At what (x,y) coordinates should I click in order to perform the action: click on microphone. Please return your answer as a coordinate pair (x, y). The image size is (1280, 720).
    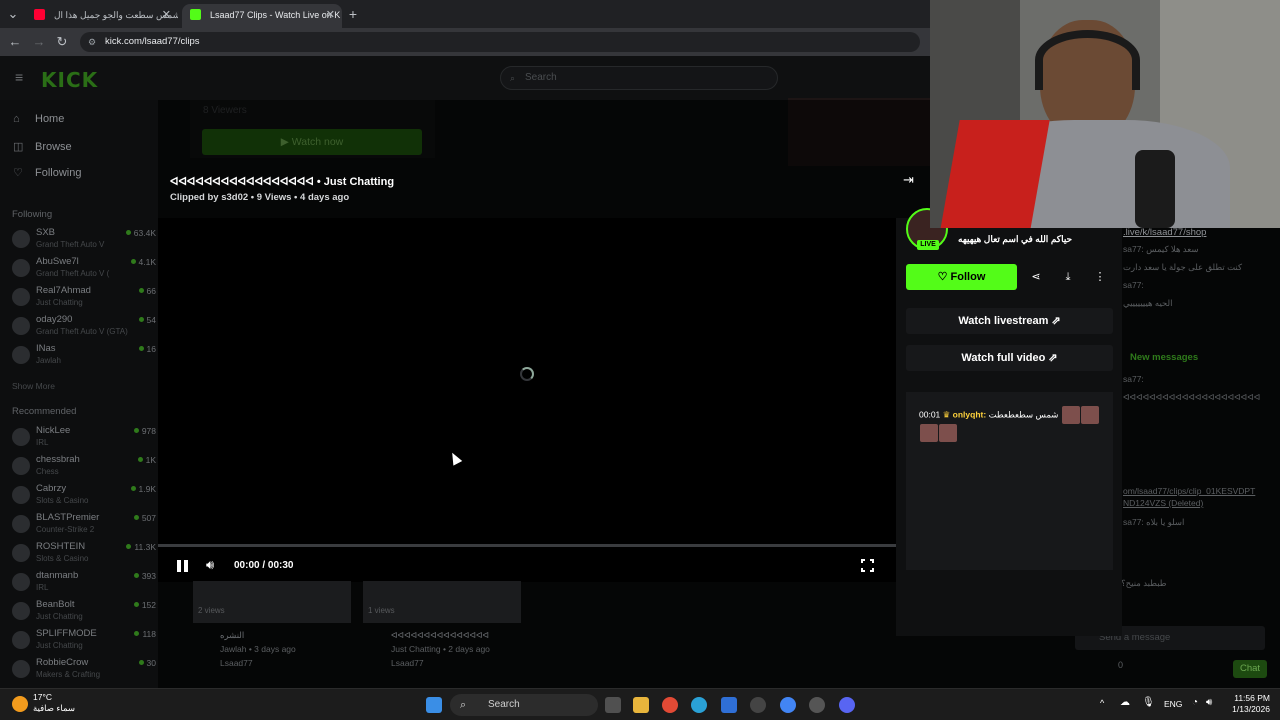
    Looking at the image, I should click on (1155, 189).